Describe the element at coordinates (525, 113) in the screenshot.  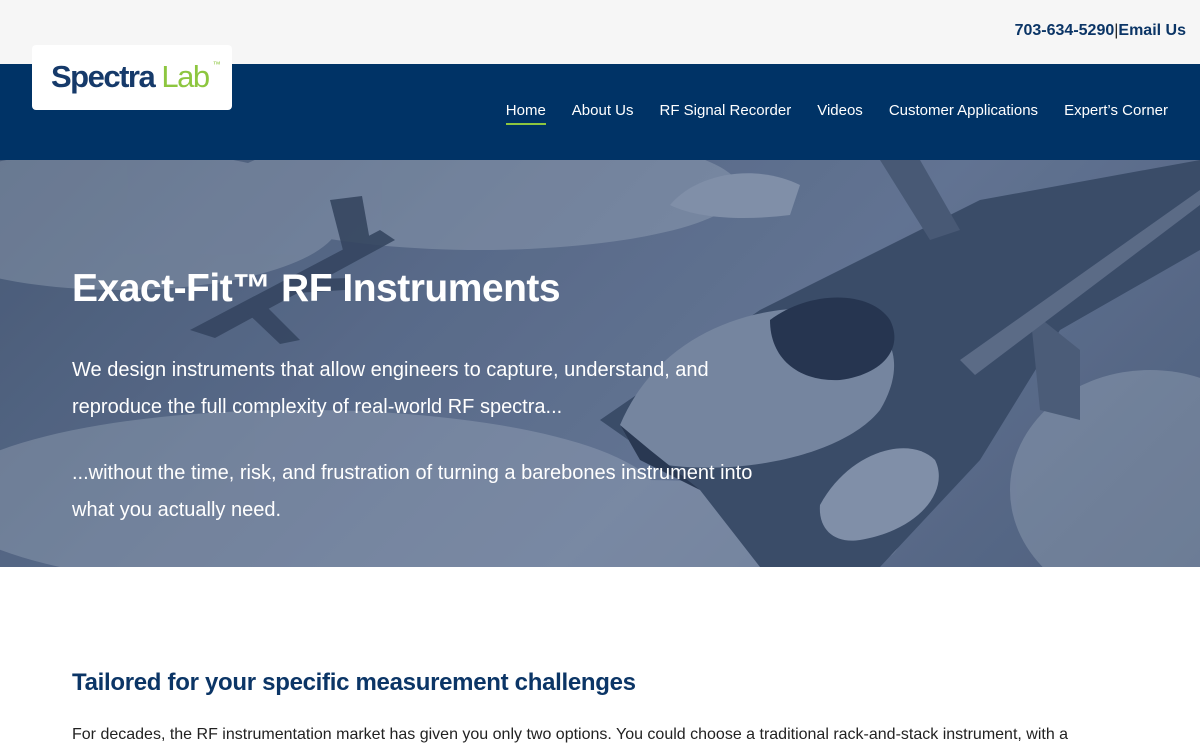
I see `nav-item-home: Home` at that location.